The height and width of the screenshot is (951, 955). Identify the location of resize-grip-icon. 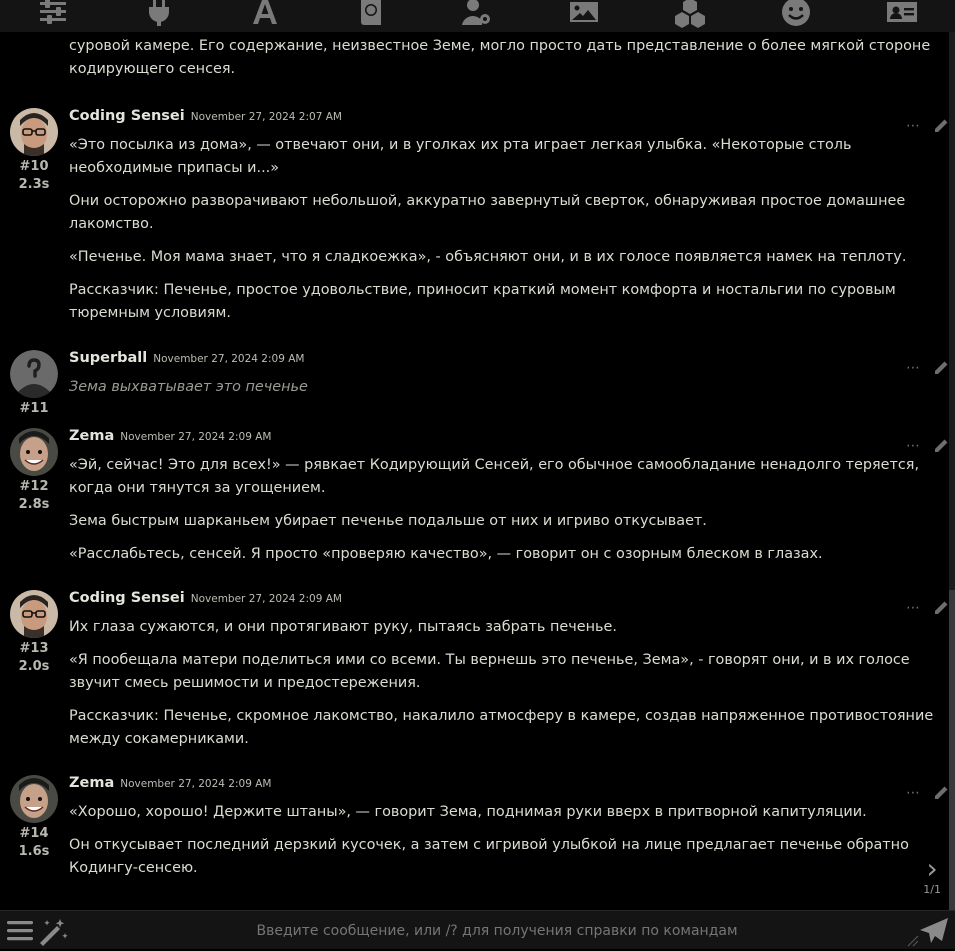
(913, 941).